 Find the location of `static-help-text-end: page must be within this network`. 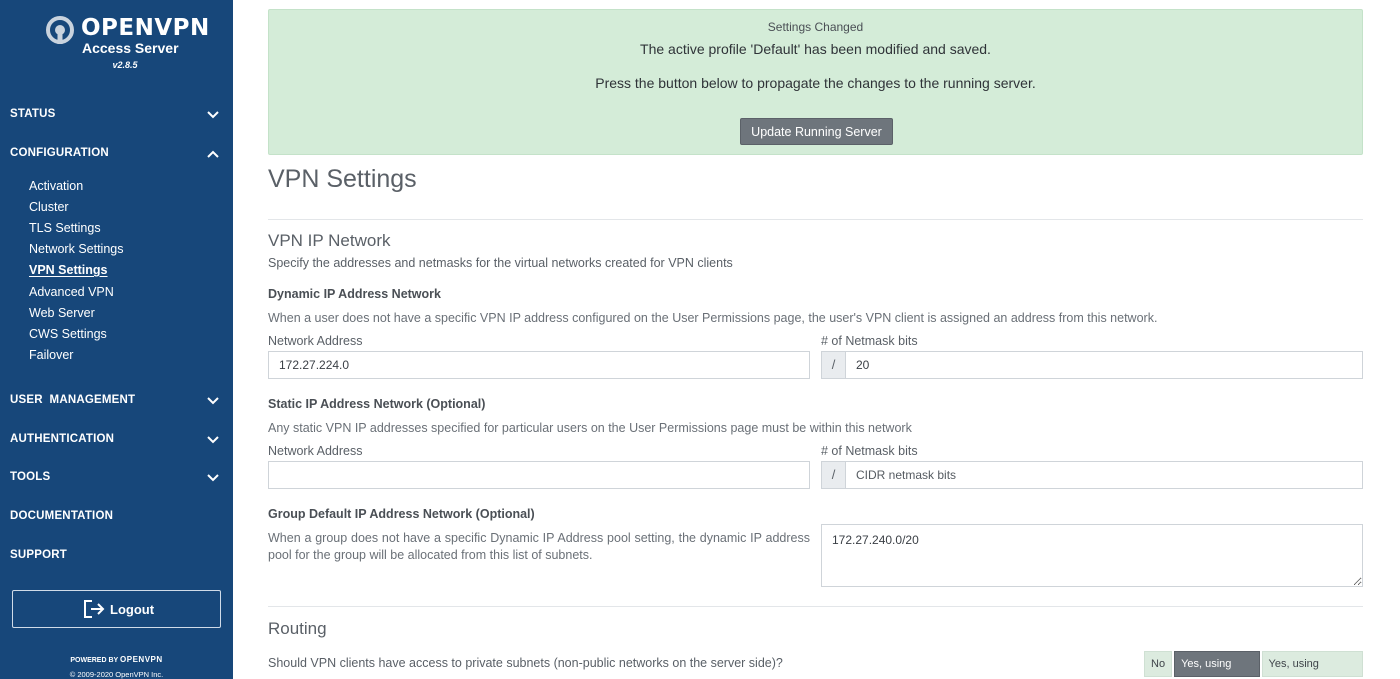

static-help-text-end: page must be within this network is located at coordinates (819, 428).